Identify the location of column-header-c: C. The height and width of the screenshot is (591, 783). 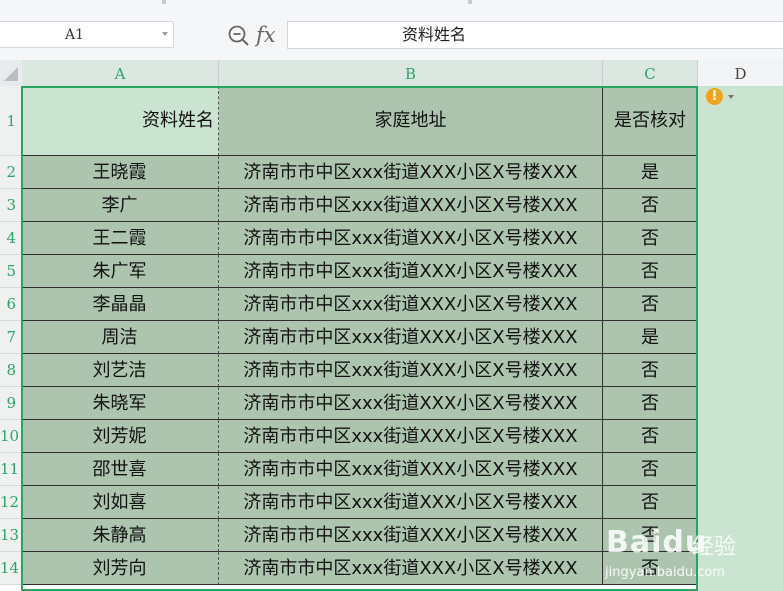
(650, 73).